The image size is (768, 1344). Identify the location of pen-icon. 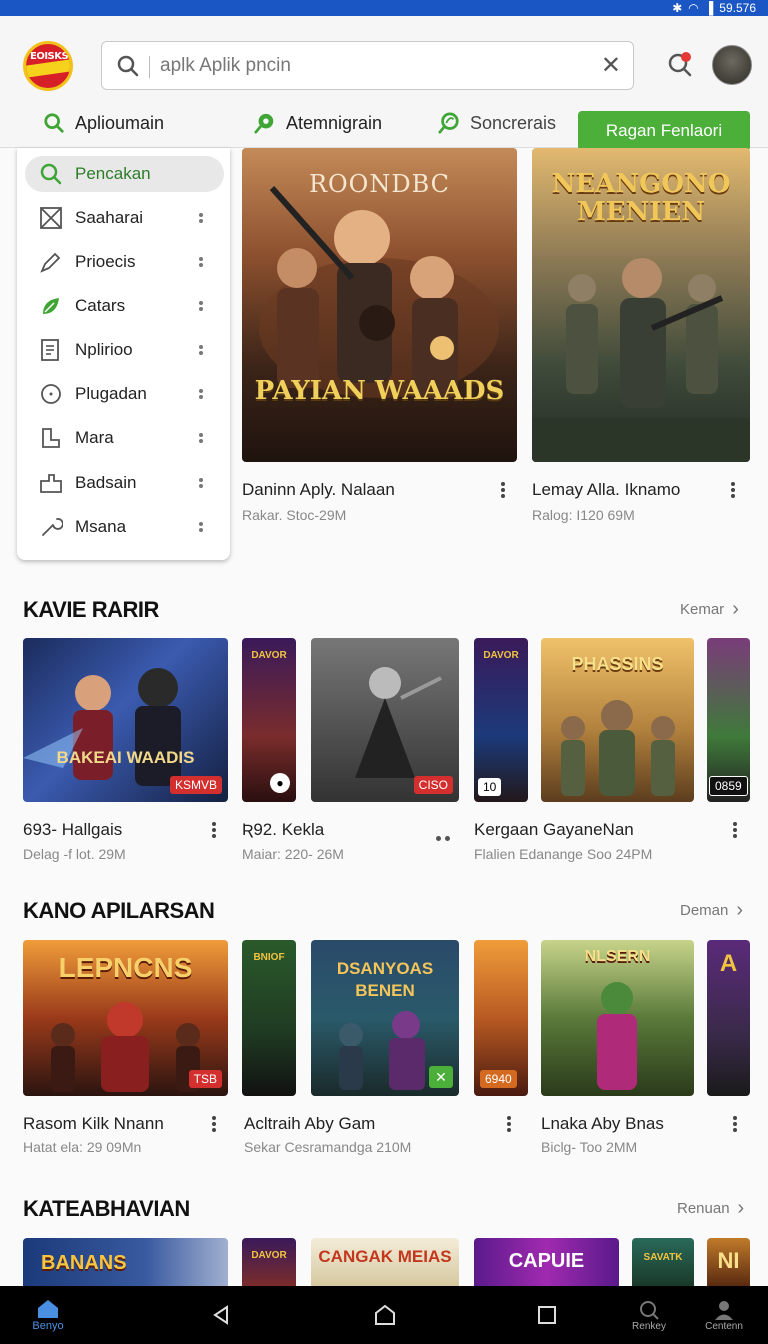
(50, 262).